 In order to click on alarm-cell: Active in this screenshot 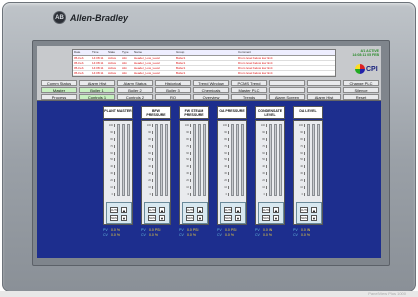, I will do `click(112, 58)`.